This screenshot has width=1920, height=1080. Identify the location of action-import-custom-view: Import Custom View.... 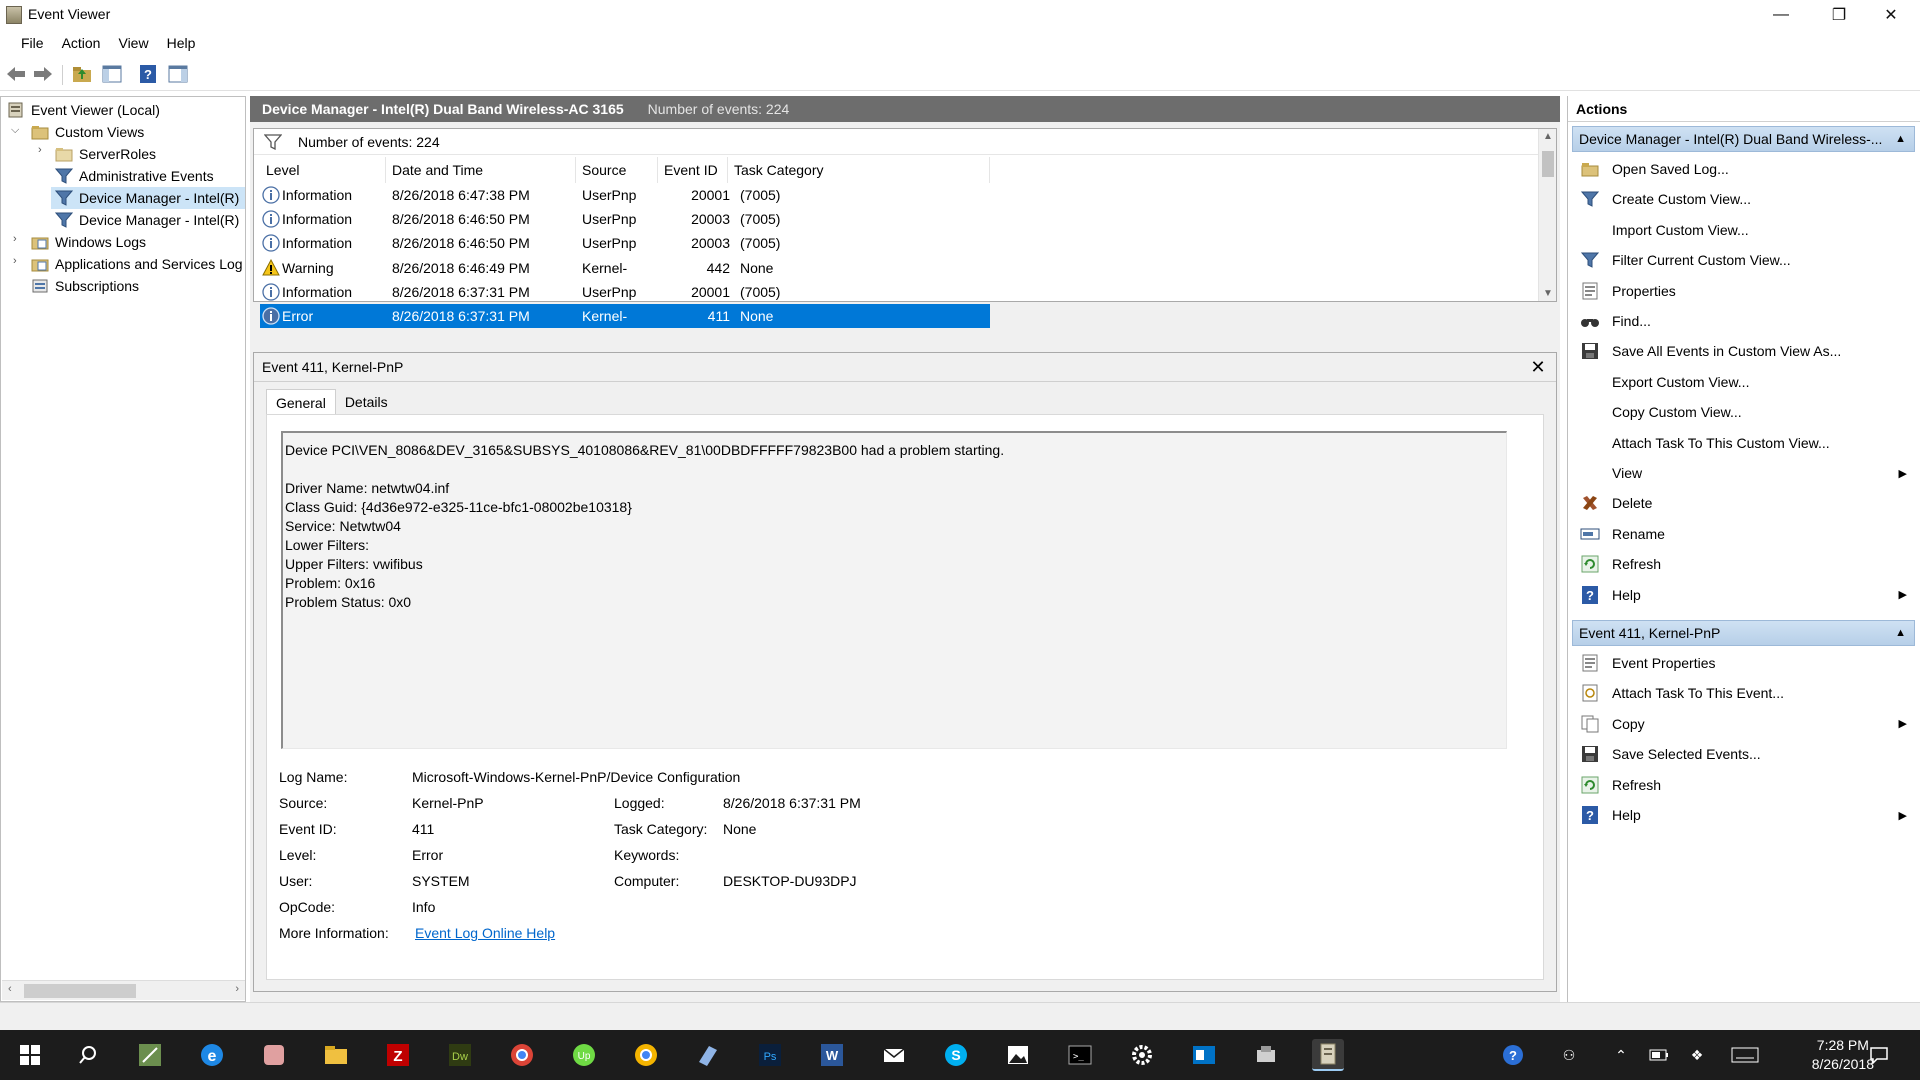
(1743, 230).